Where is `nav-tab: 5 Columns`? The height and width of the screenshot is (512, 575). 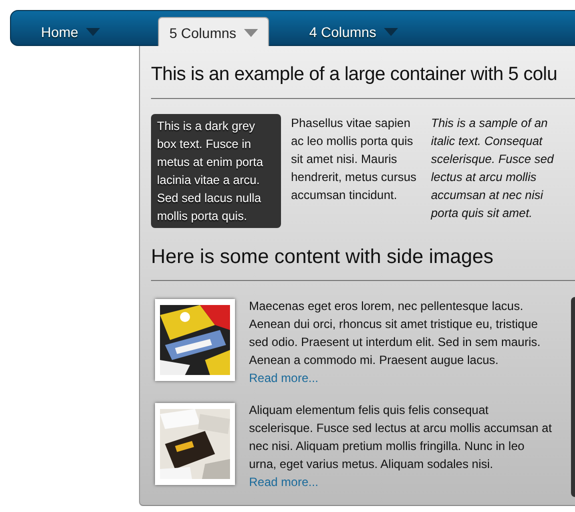 nav-tab: 5 Columns is located at coordinates (214, 32).